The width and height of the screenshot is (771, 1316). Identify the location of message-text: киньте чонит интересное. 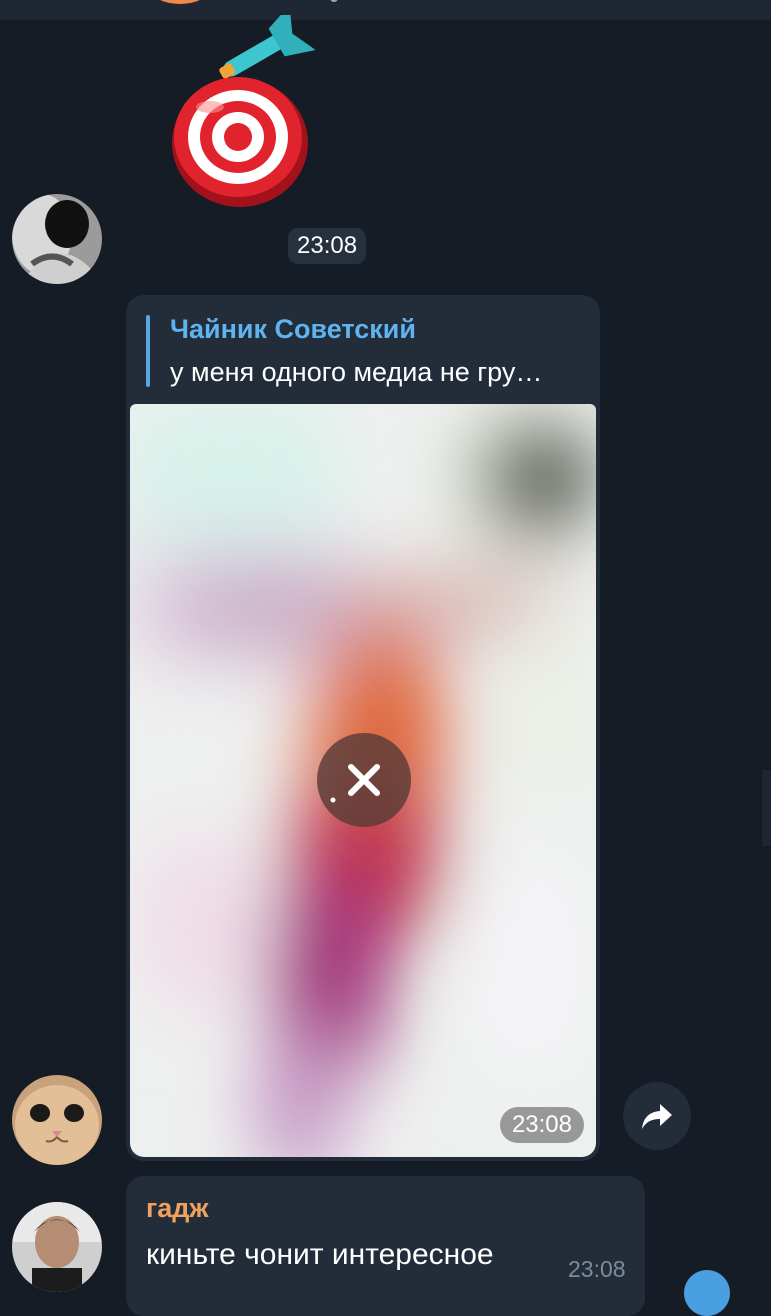
(320, 1254).